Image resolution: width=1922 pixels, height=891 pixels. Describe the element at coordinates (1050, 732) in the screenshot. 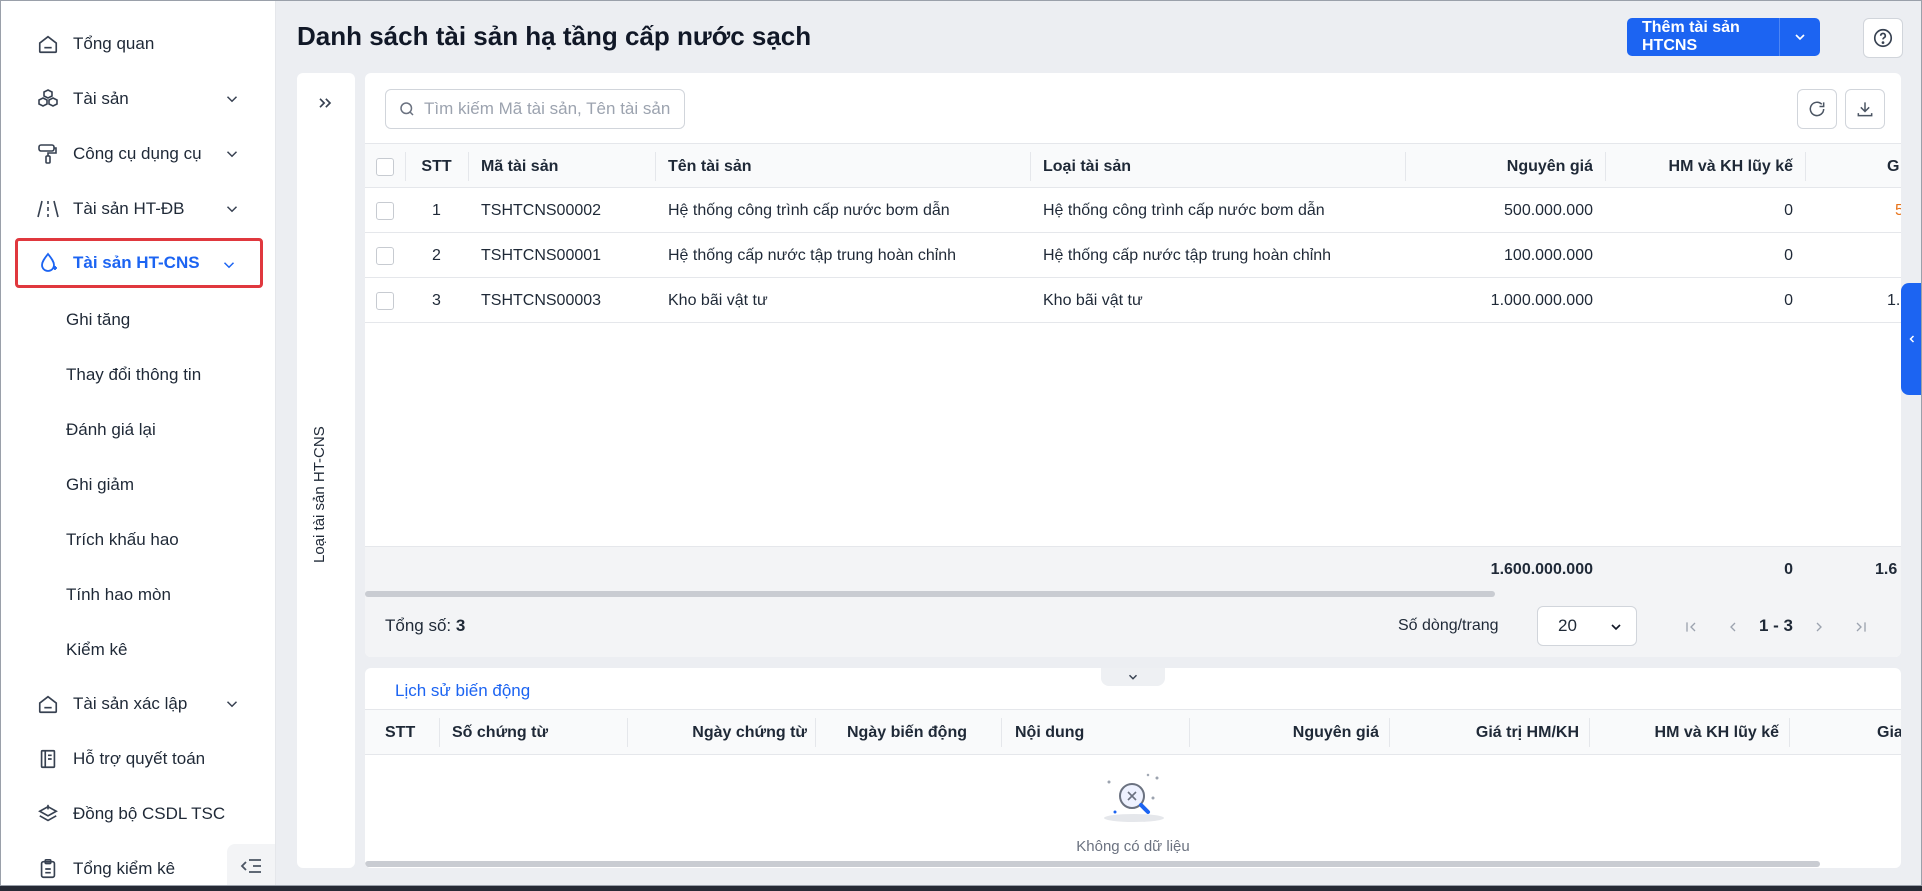

I see `hist-col-content: Nội dung` at that location.